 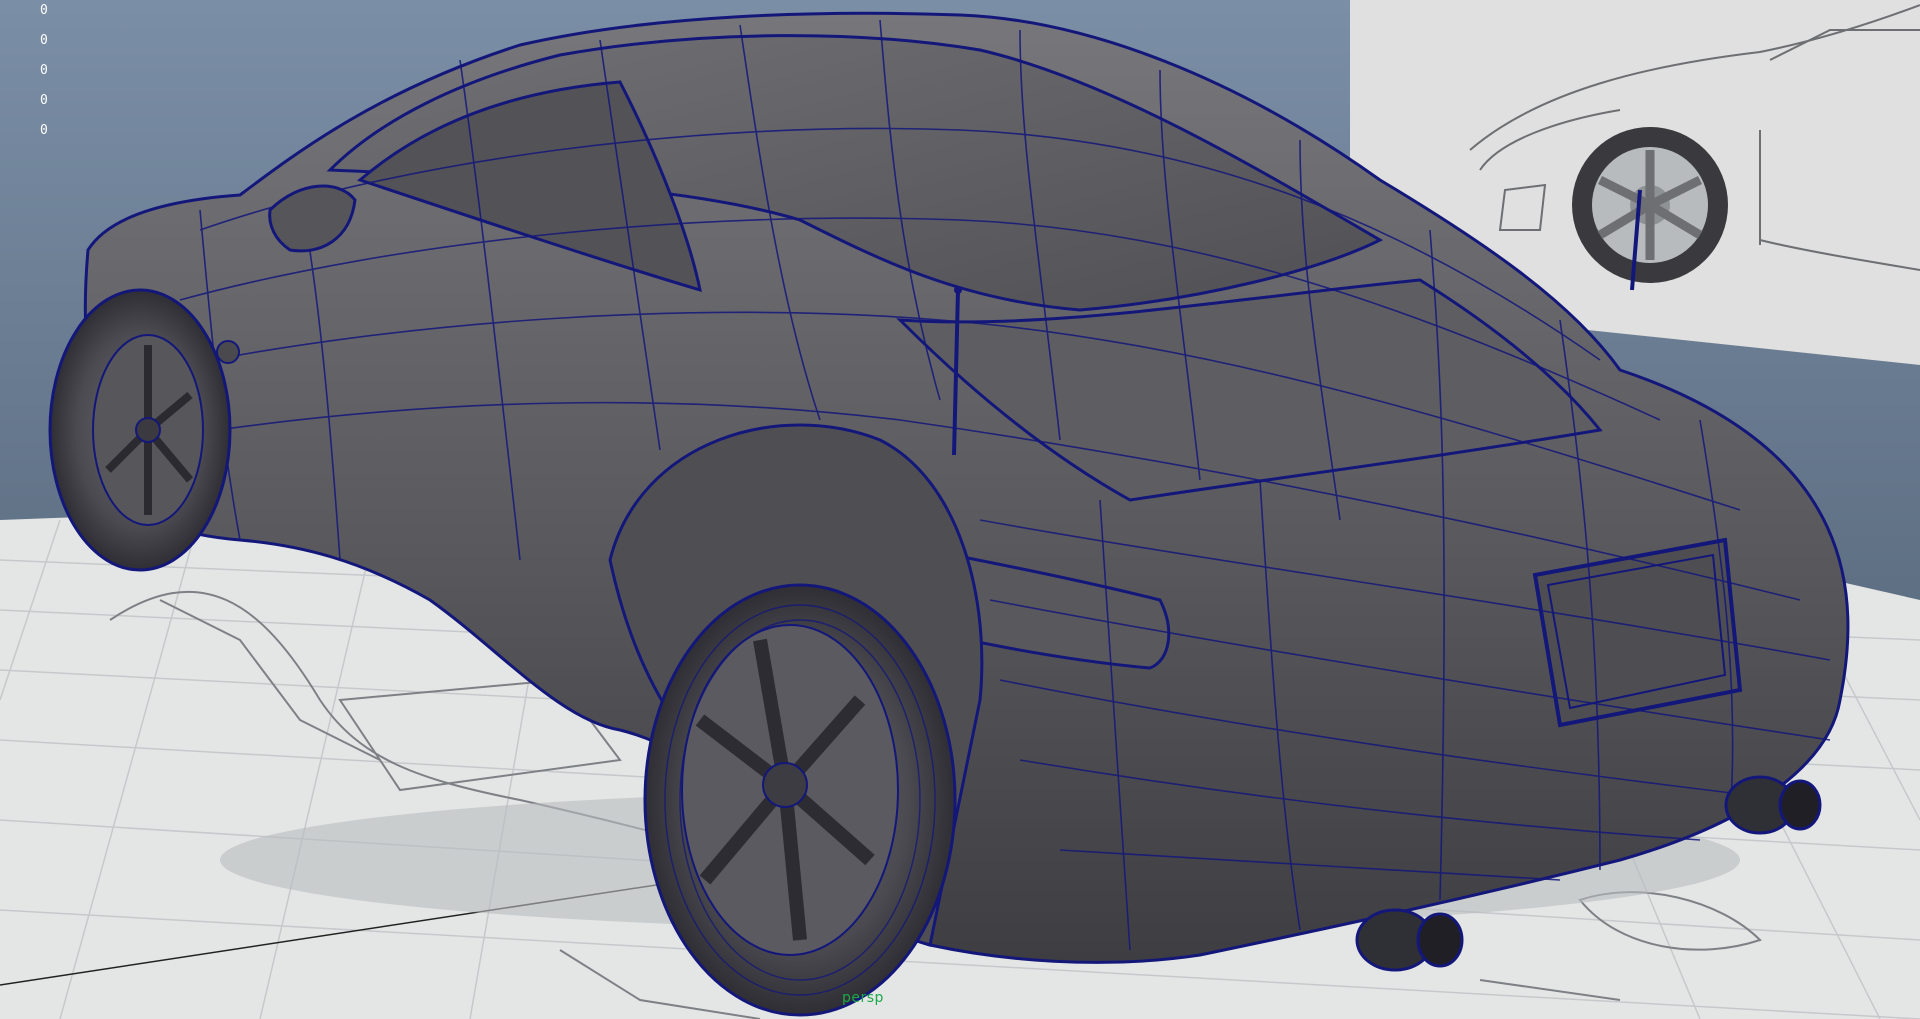 I want to click on fuel-cap, so click(x=228, y=352).